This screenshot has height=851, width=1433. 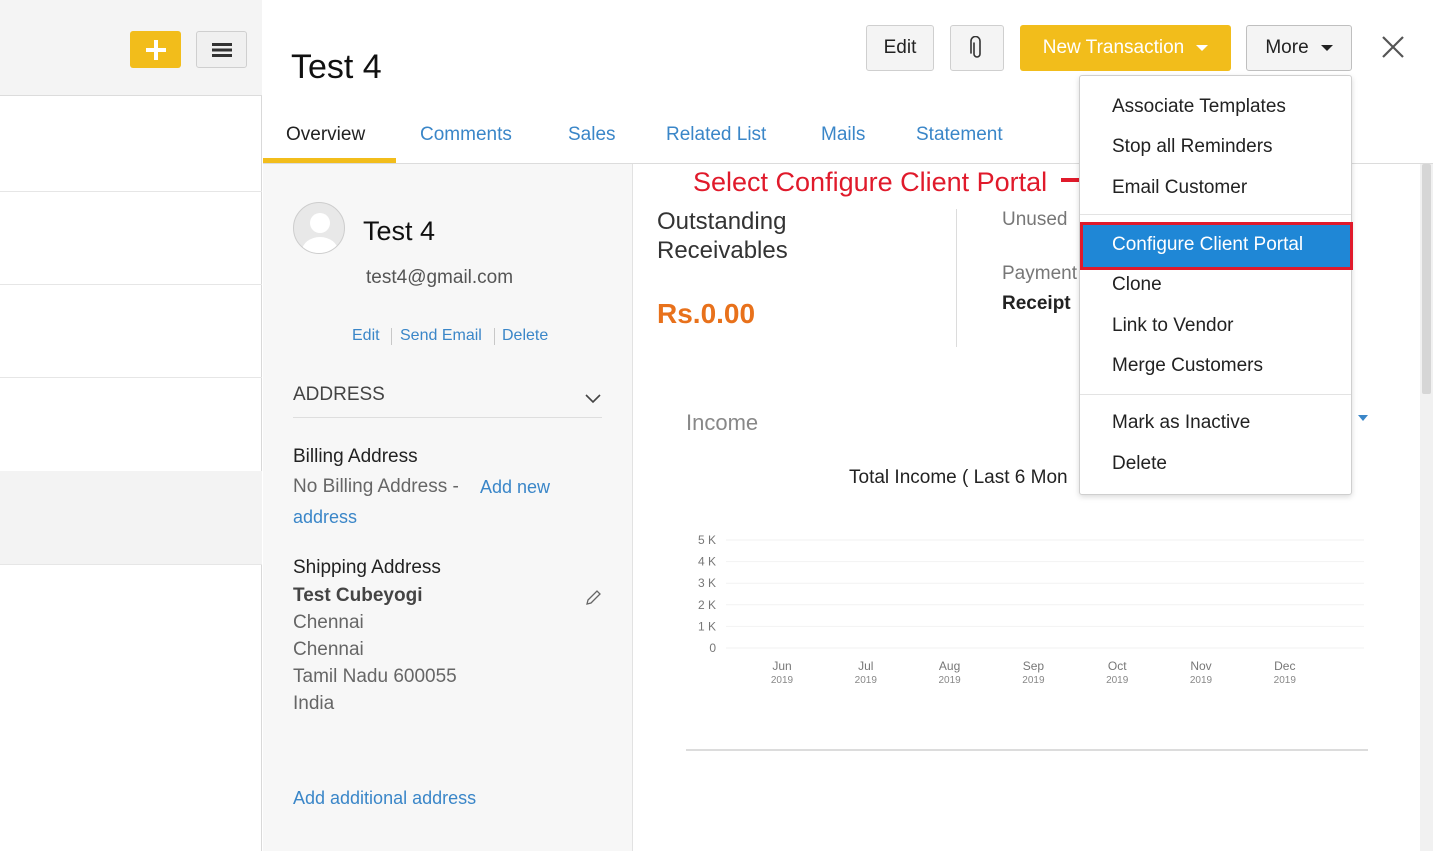 I want to click on more-button: More, so click(x=1299, y=48).